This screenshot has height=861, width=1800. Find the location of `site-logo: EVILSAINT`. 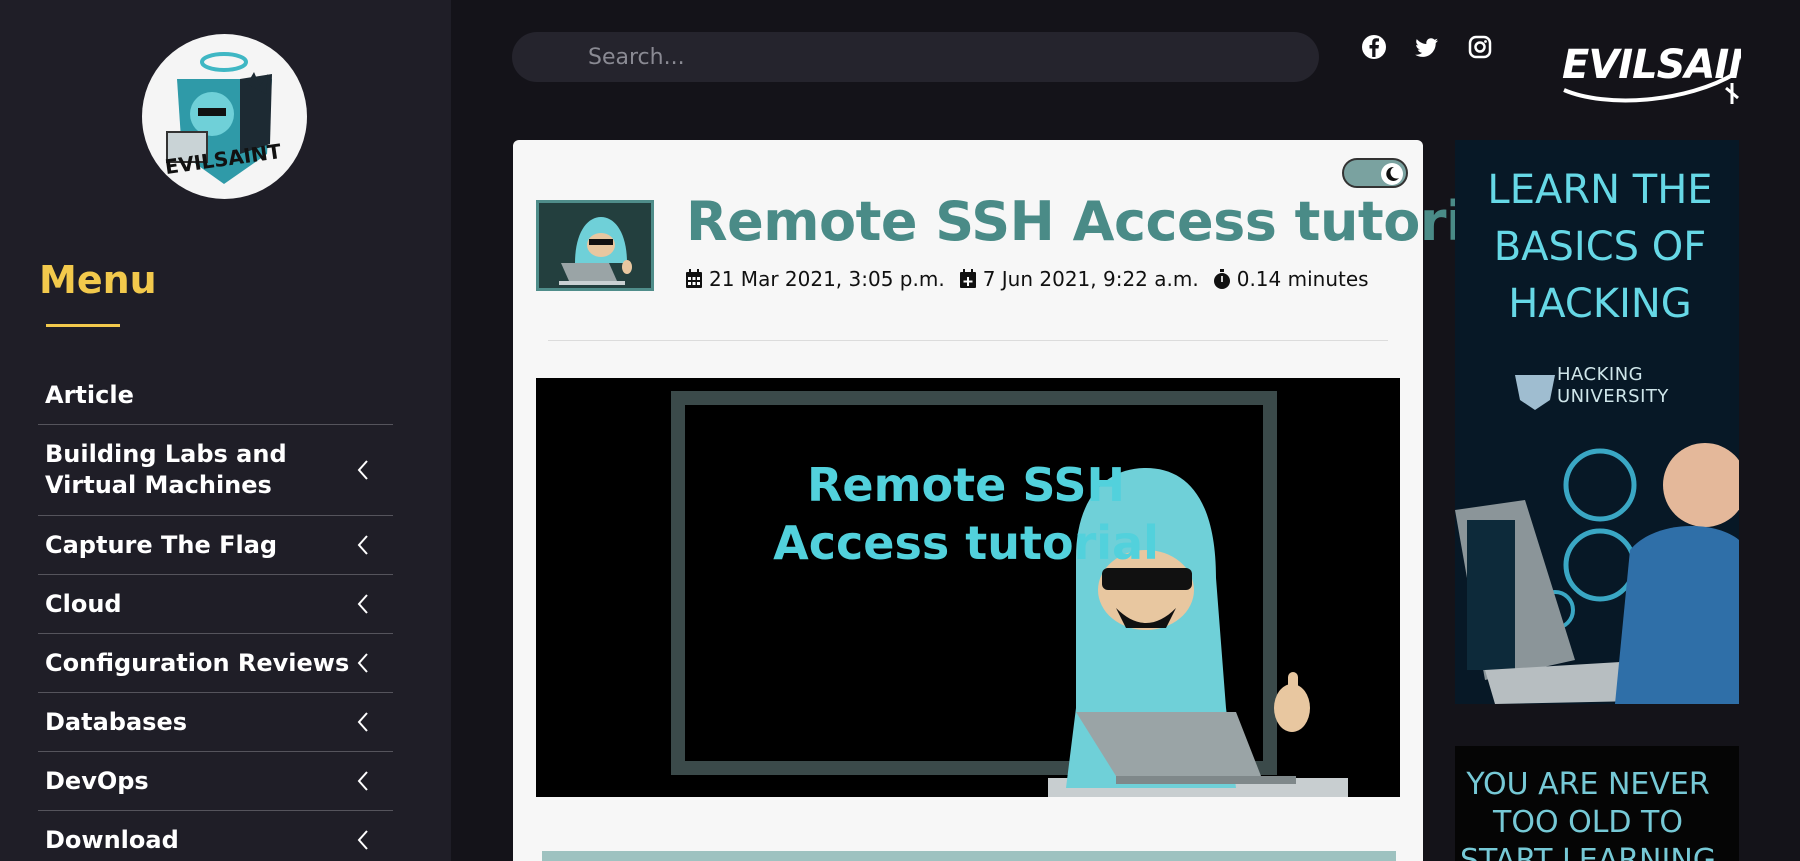

site-logo: EVILSAINT is located at coordinates (224, 116).